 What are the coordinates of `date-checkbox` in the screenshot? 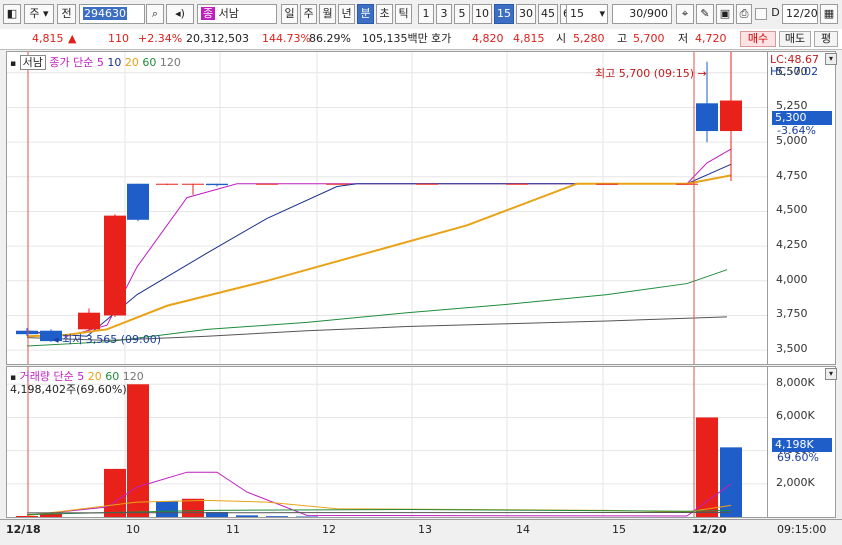 It's located at (761, 14).